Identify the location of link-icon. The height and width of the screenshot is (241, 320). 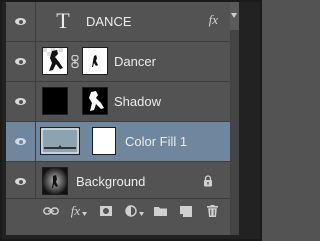
(75, 61).